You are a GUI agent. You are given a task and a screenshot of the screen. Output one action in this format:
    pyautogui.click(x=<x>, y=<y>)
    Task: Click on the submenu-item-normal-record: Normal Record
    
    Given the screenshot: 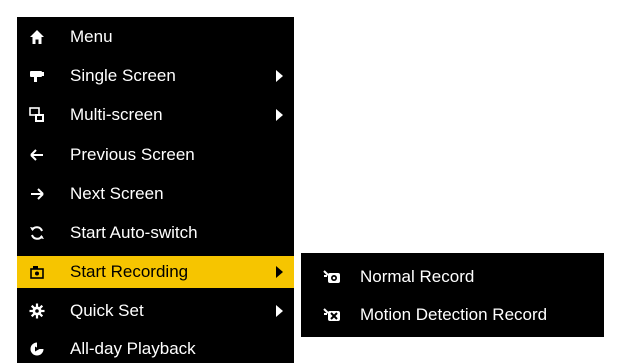 What is the action you would take?
    pyautogui.click(x=452, y=277)
    